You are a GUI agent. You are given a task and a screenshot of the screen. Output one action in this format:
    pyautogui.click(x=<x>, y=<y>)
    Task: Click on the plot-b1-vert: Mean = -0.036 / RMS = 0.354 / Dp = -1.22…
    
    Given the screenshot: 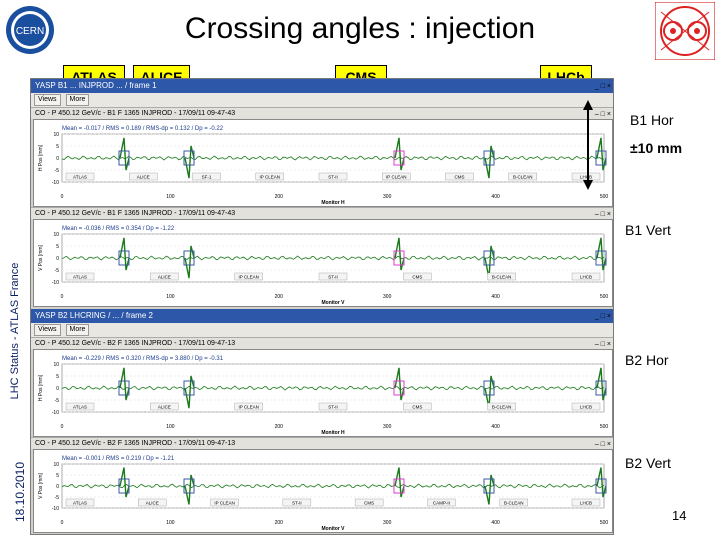 What is the action you would take?
    pyautogui.click(x=323, y=263)
    